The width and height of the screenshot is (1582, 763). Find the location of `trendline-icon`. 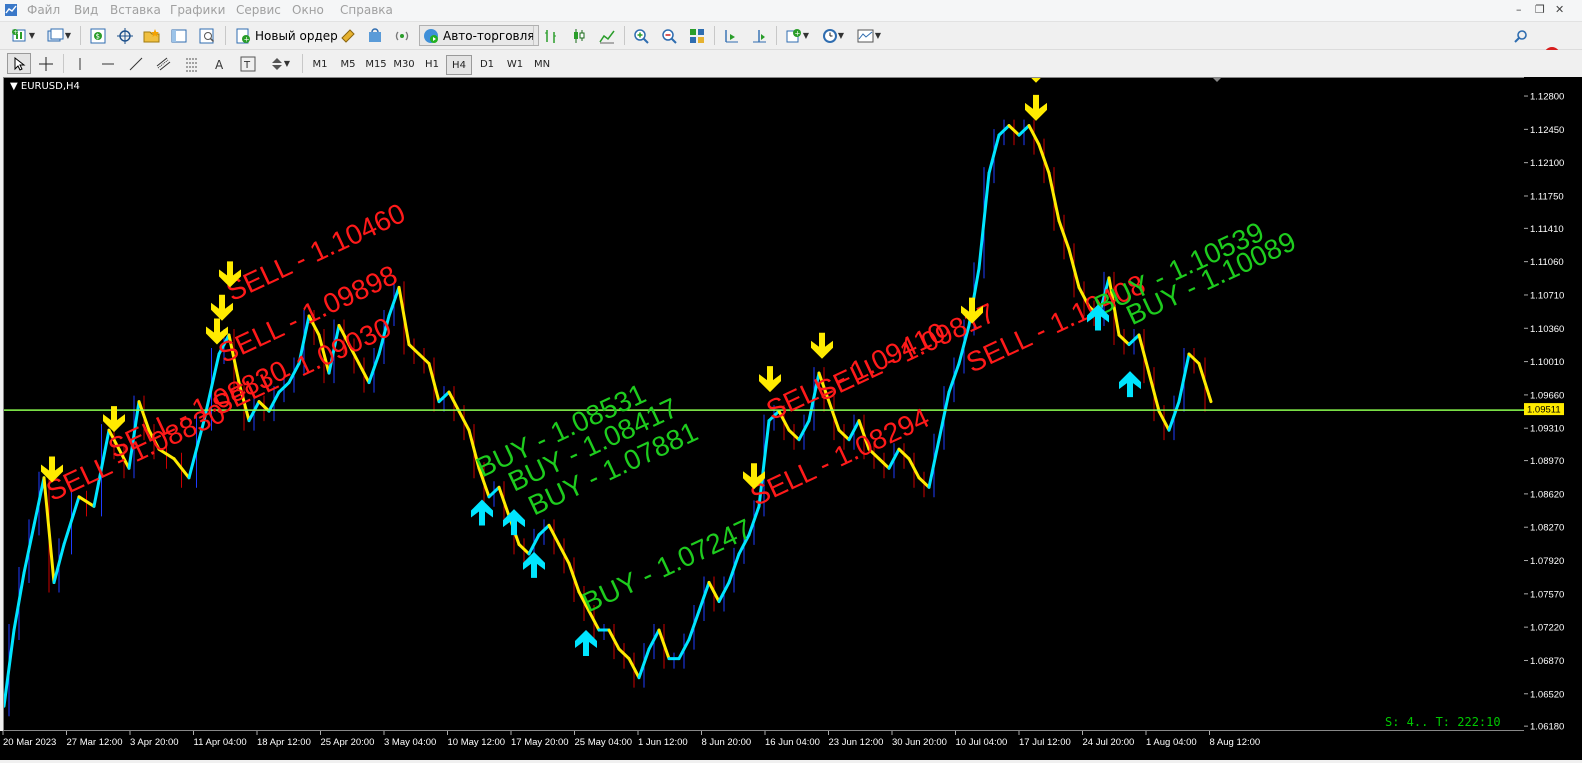

trendline-icon is located at coordinates (136, 63).